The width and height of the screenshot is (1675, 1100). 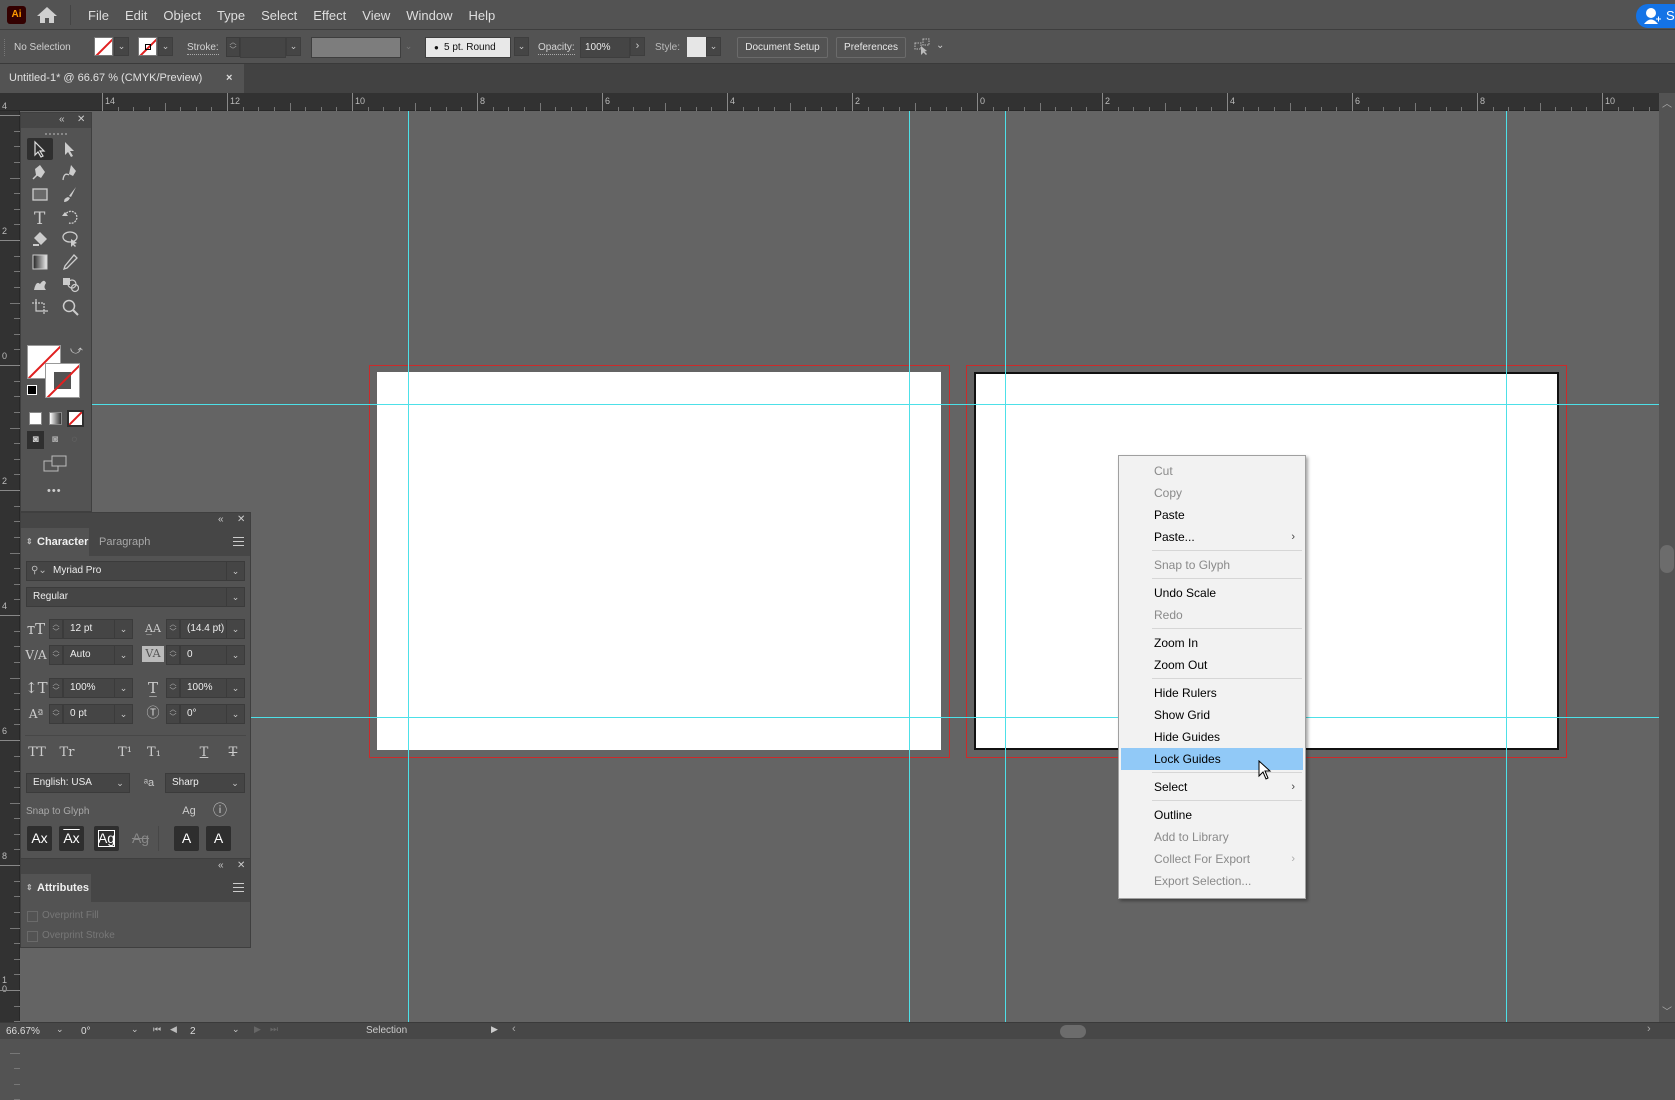 I want to click on menu-item-paste: Paste, so click(x=1212, y=515).